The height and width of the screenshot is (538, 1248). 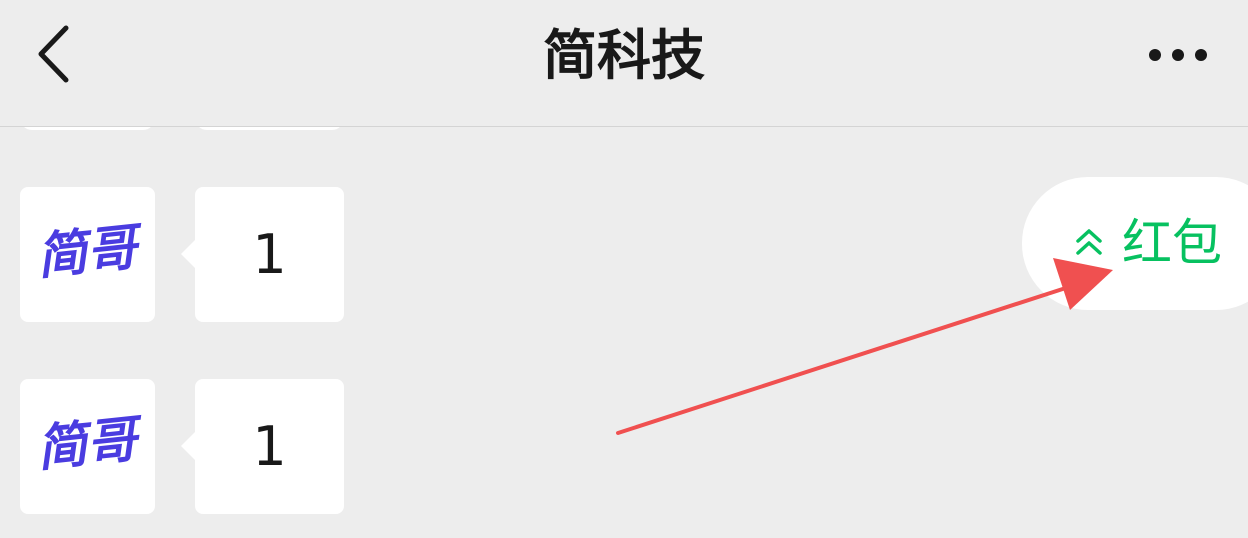 I want to click on more-dots-icon, so click(x=1178, y=55).